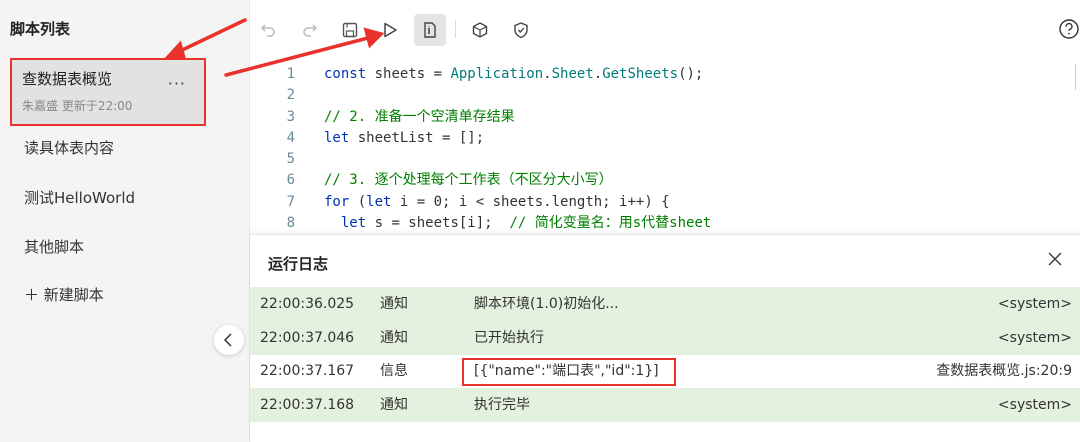  I want to click on code-line: 3 // 2. 准备一个空清单存结果, so click(665, 117).